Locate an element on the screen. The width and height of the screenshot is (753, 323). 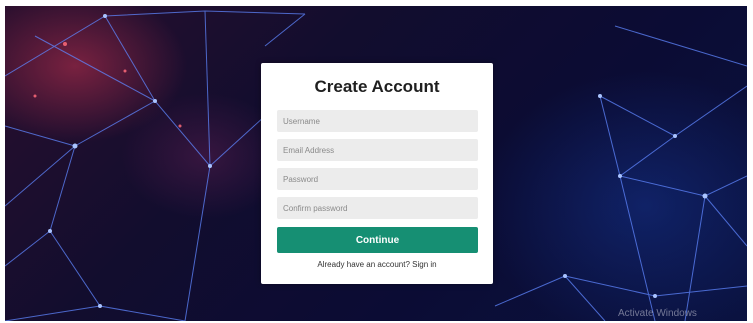
signin-link: Sign in is located at coordinates (424, 264).